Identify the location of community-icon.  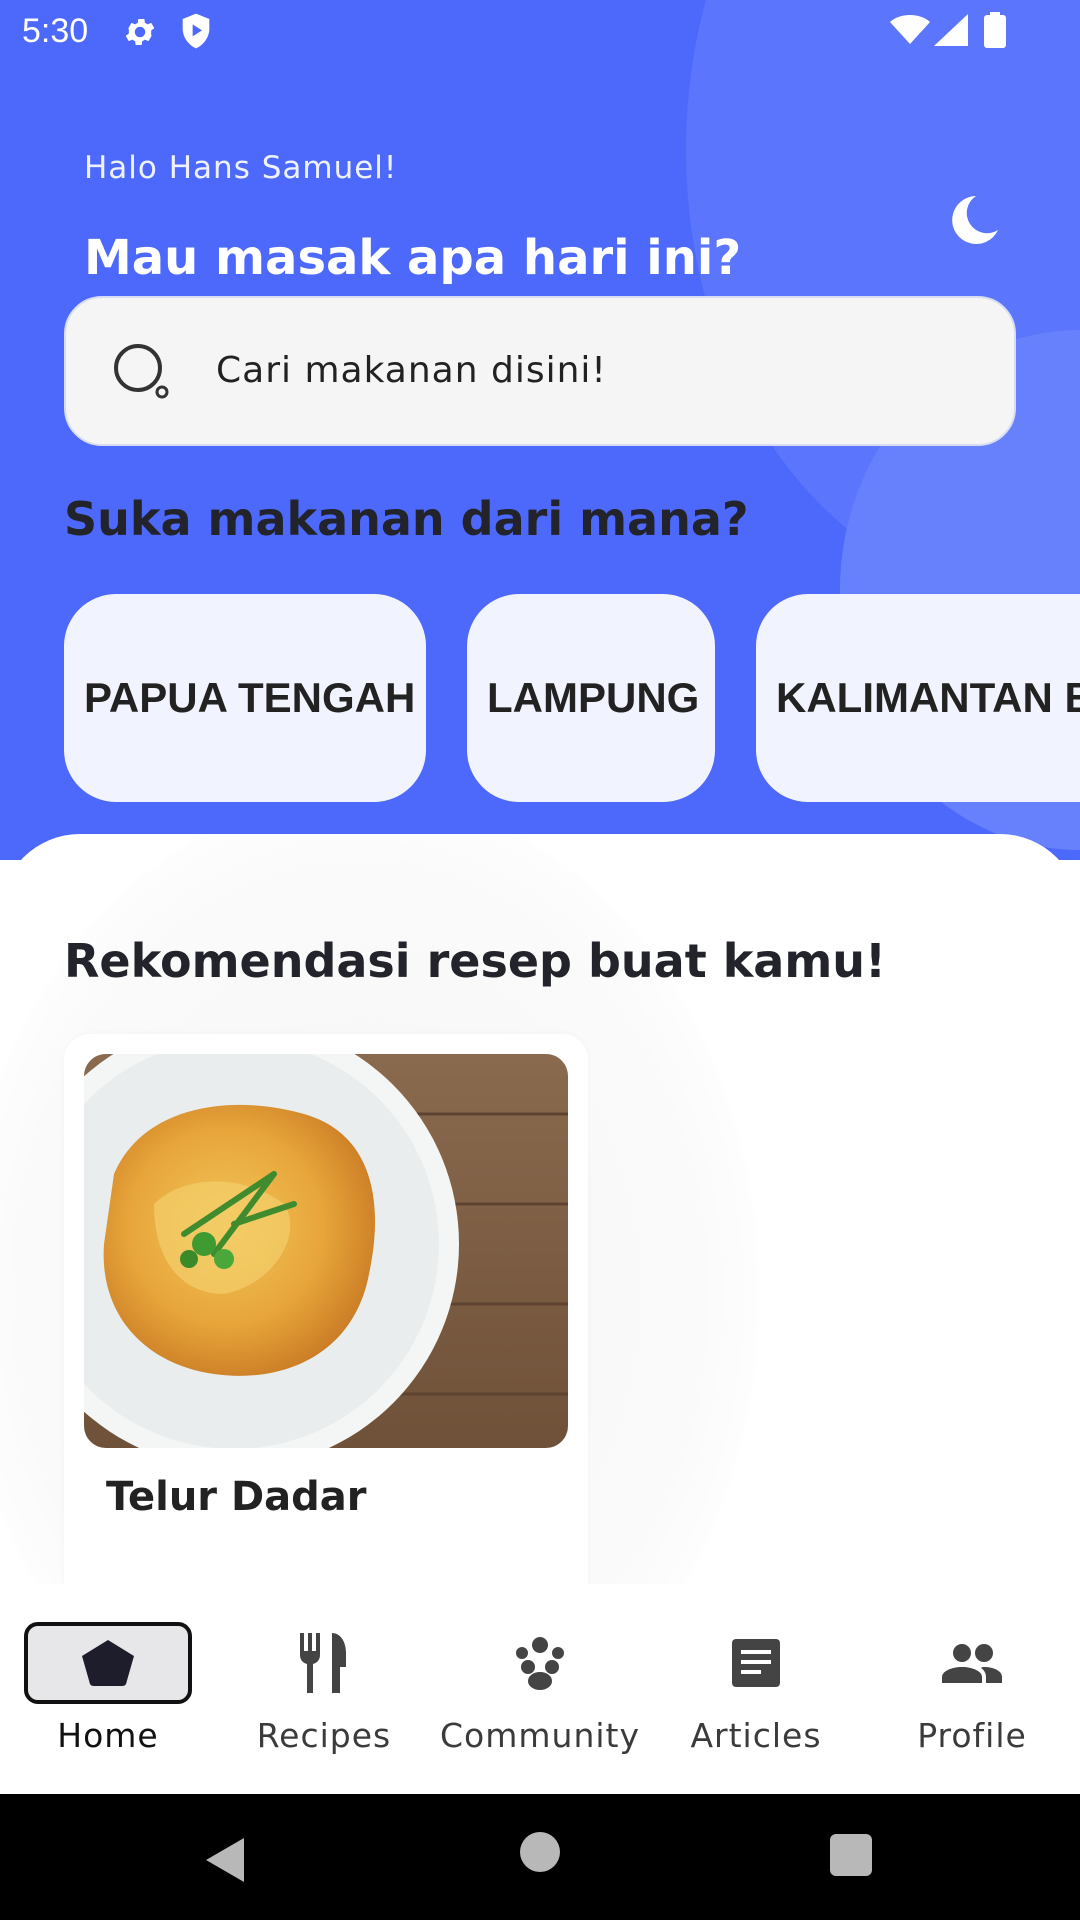
(540, 1663).